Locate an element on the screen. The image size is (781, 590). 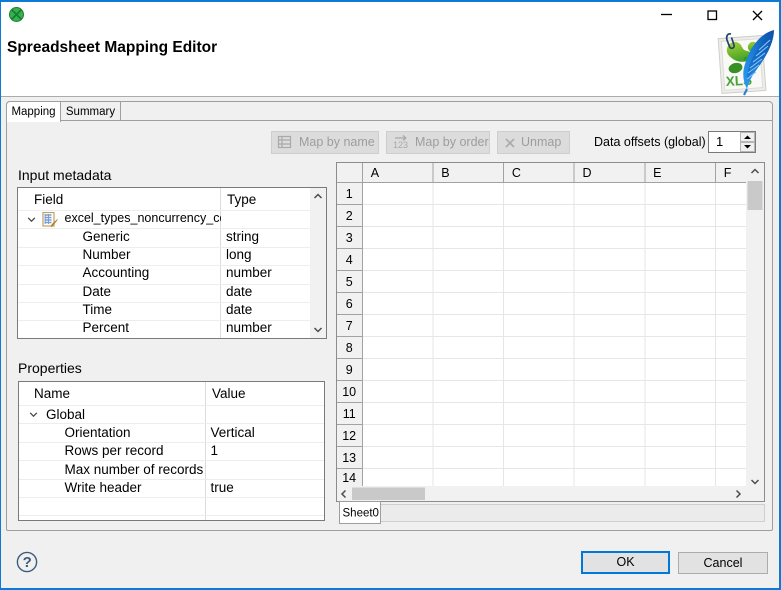
svg-text: D is located at coordinates (587, 173).